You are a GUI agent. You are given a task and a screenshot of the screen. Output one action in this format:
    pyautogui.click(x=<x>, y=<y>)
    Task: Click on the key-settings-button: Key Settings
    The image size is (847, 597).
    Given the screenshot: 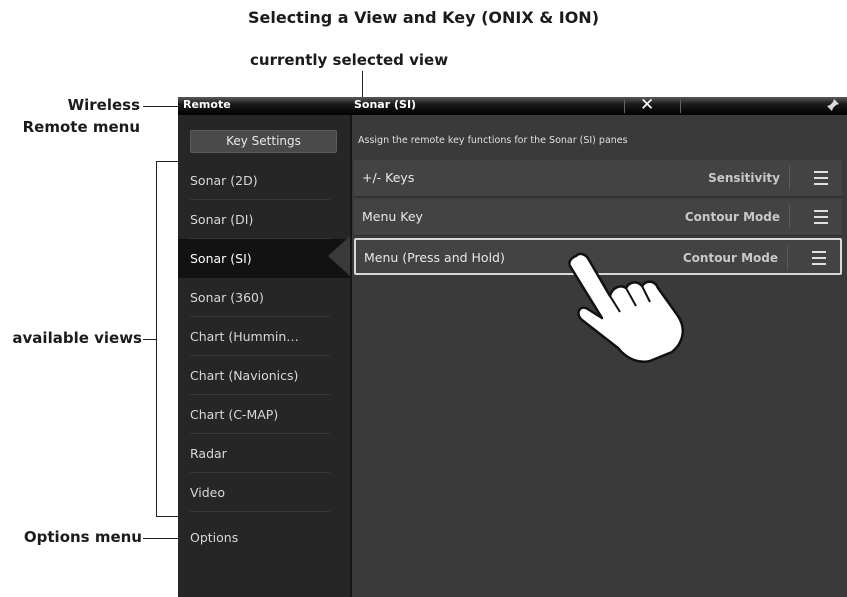 What is the action you would take?
    pyautogui.click(x=263, y=141)
    